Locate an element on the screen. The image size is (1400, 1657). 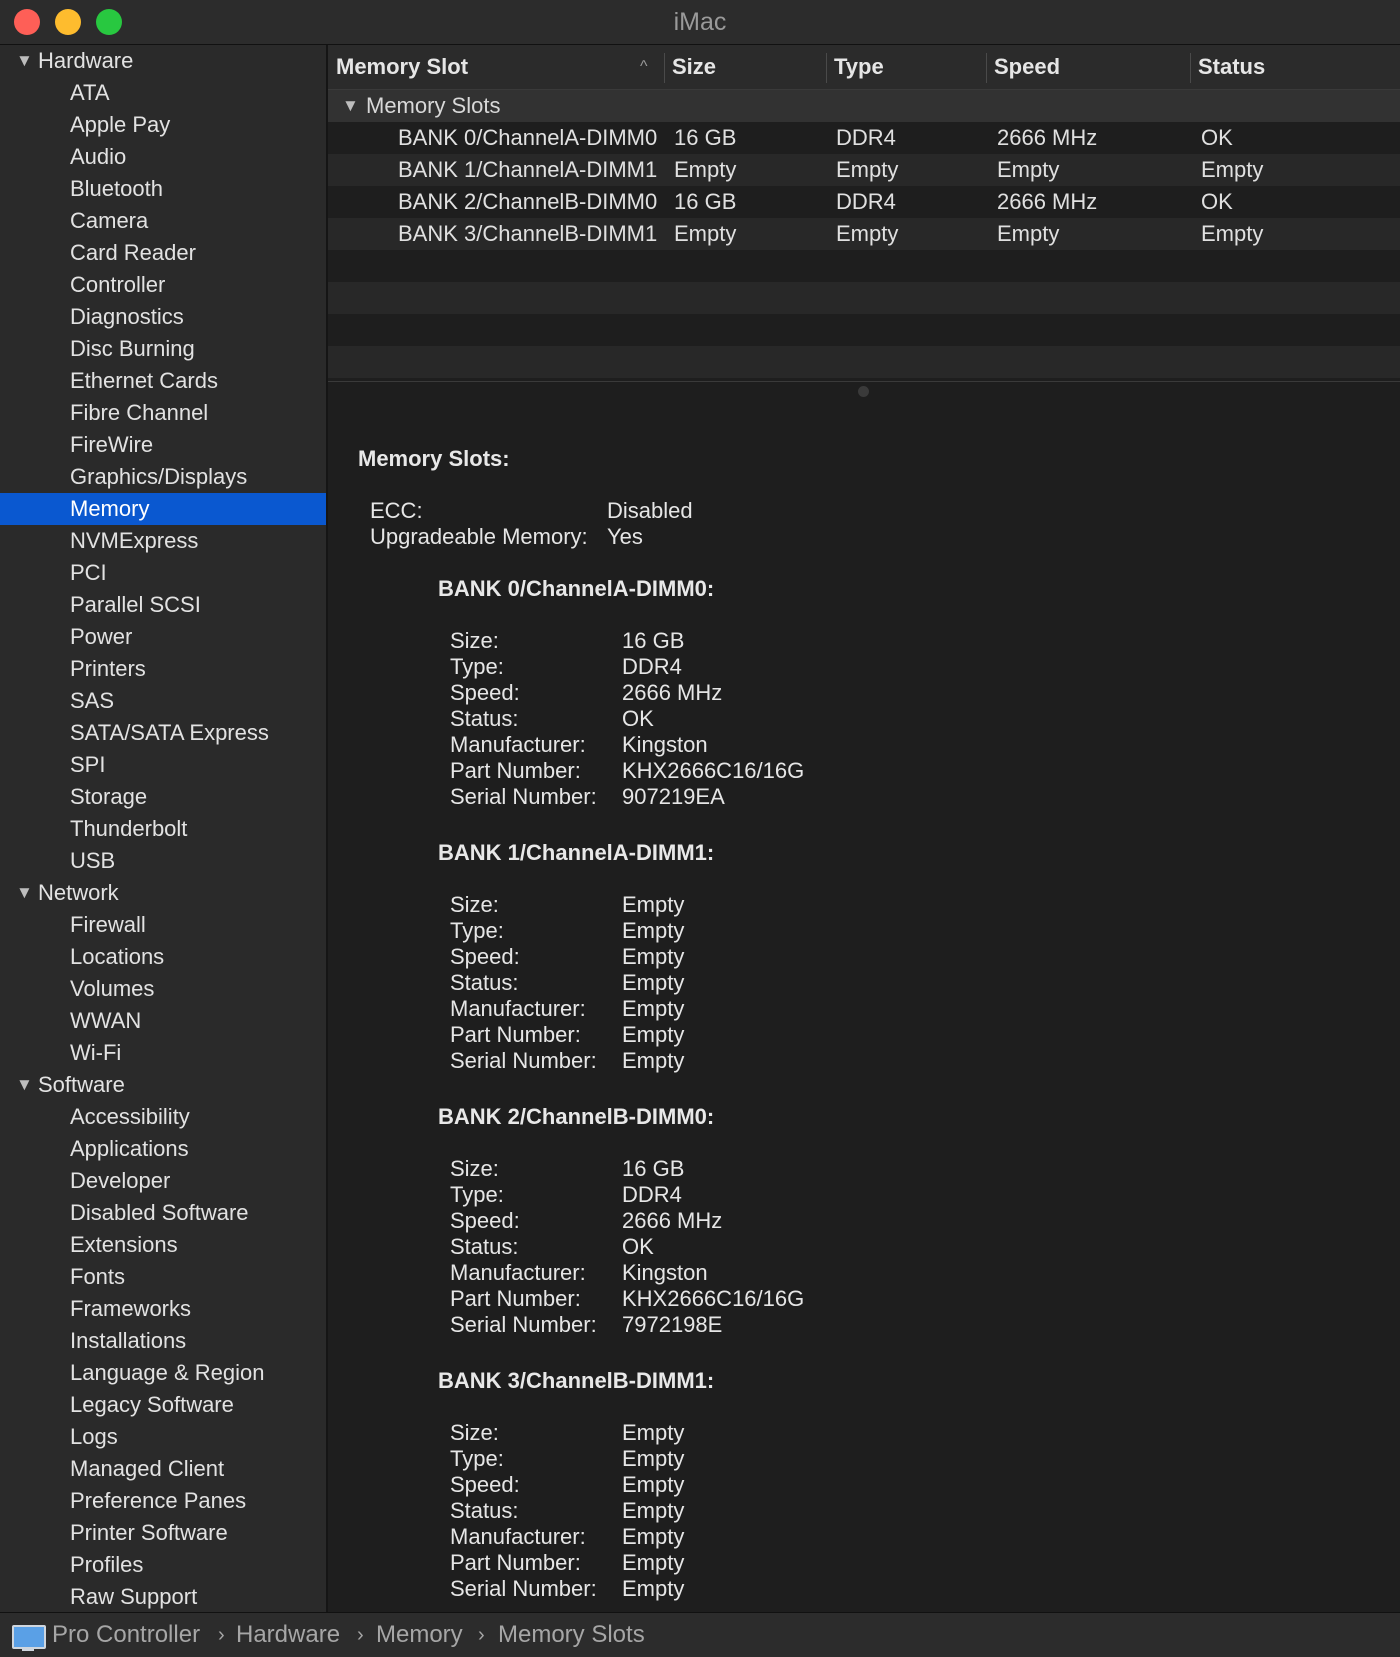
sidebar-item-installations: Installations is located at coordinates (163, 1341).